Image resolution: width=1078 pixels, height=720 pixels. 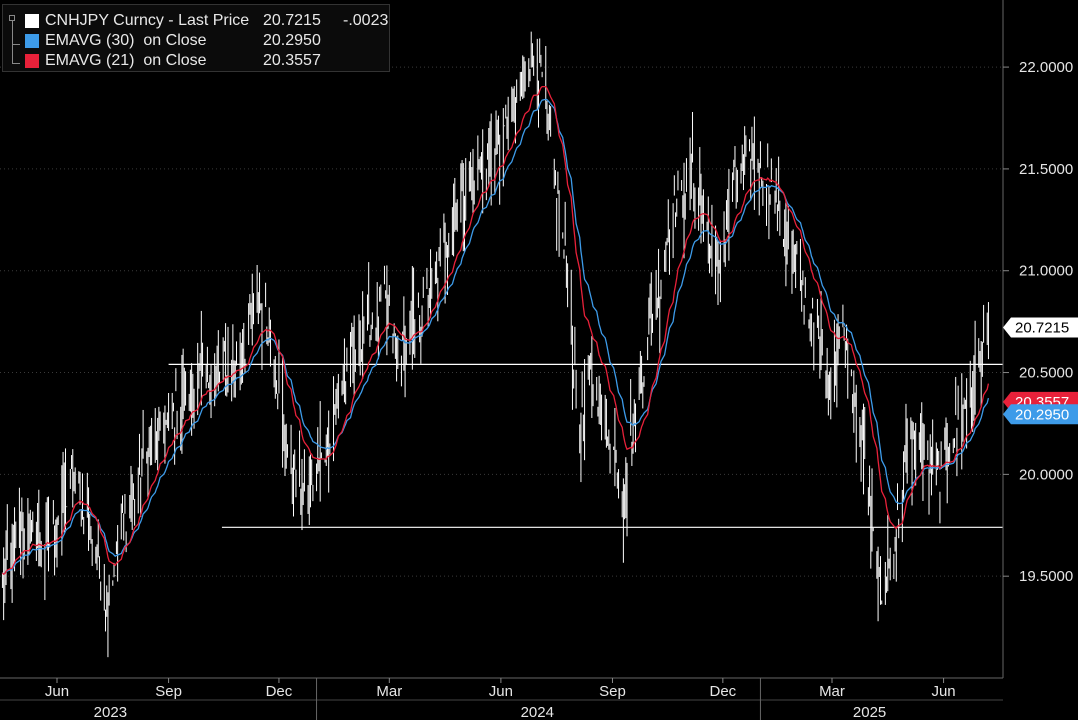 What do you see at coordinates (110, 712) in the screenshot?
I see `year-label: 2023` at bounding box center [110, 712].